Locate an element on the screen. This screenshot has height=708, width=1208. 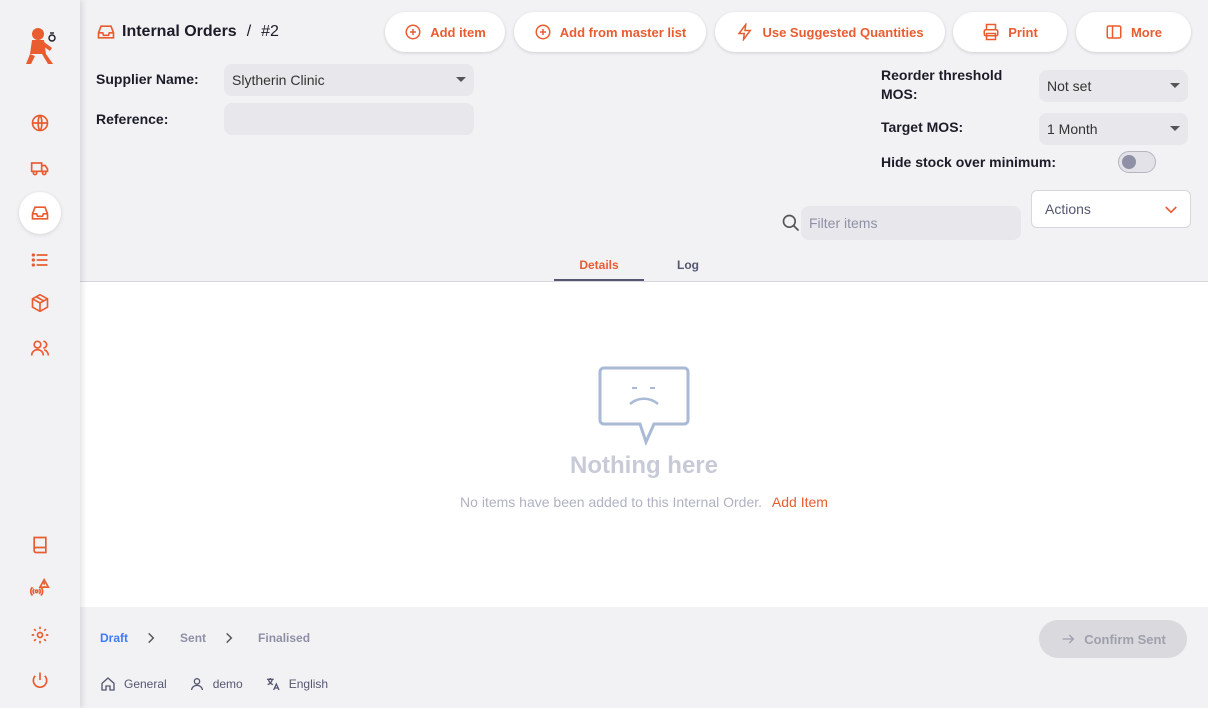
reorder-threshold-label-line2: MOS: is located at coordinates (899, 94).